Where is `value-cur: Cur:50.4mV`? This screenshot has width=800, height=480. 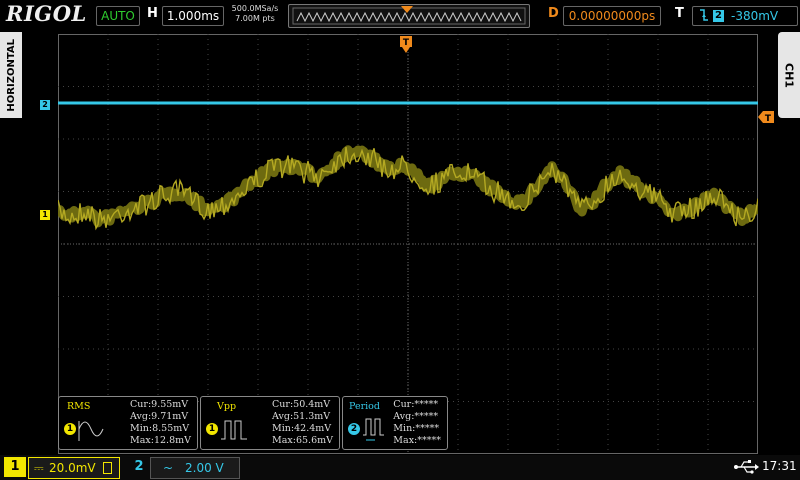
value-cur: Cur:50.4mV is located at coordinates (301, 404).